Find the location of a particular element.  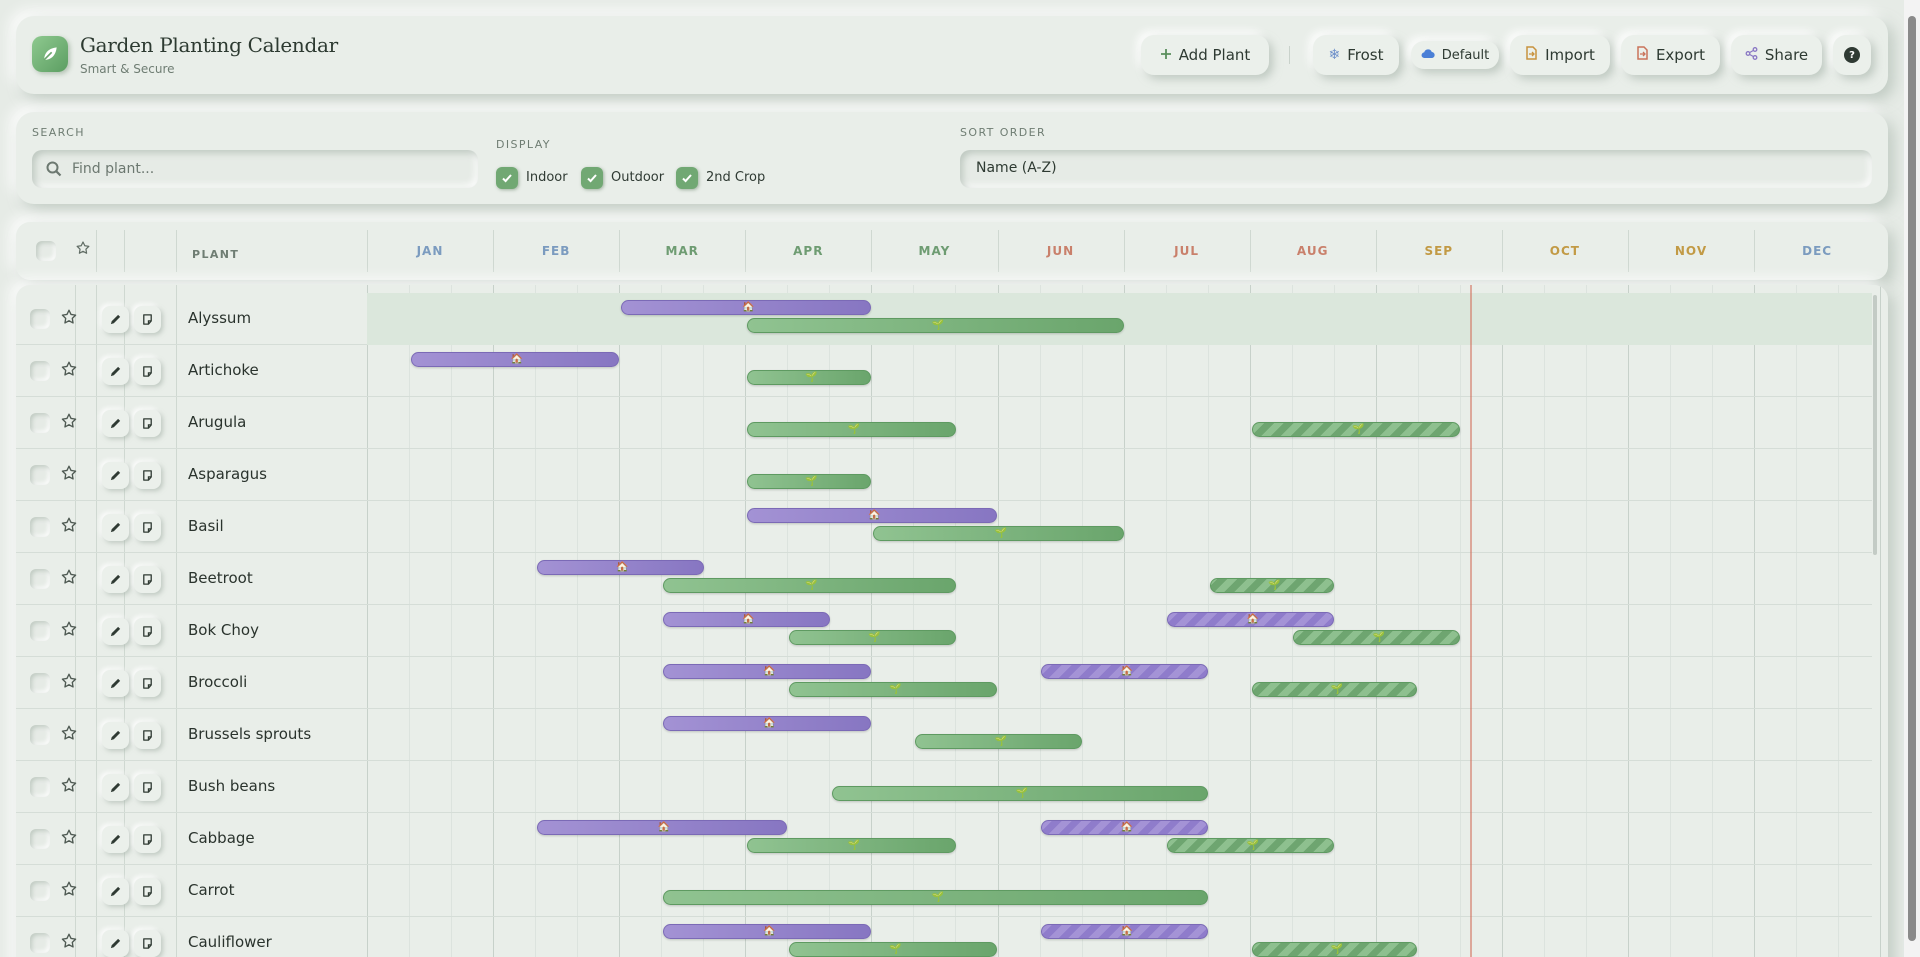

import-button: Import is located at coordinates (1560, 55).